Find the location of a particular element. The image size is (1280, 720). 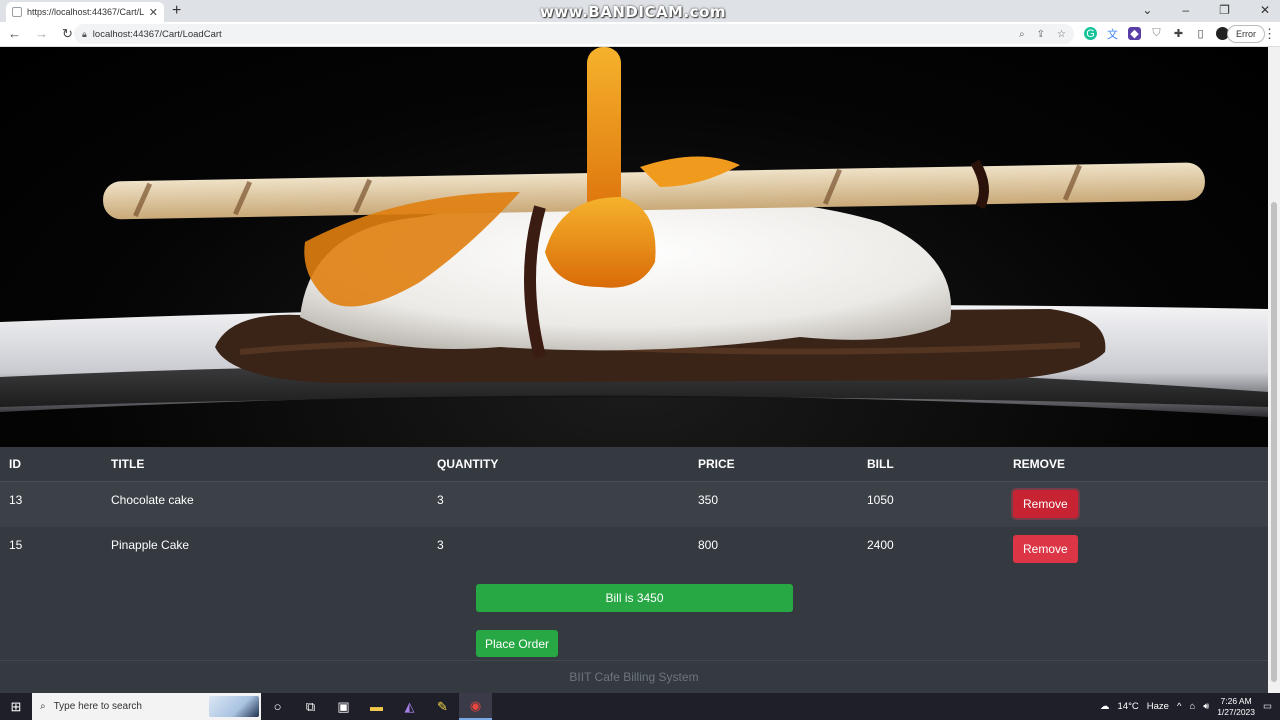

place-order-button: Place Order is located at coordinates (517, 643).